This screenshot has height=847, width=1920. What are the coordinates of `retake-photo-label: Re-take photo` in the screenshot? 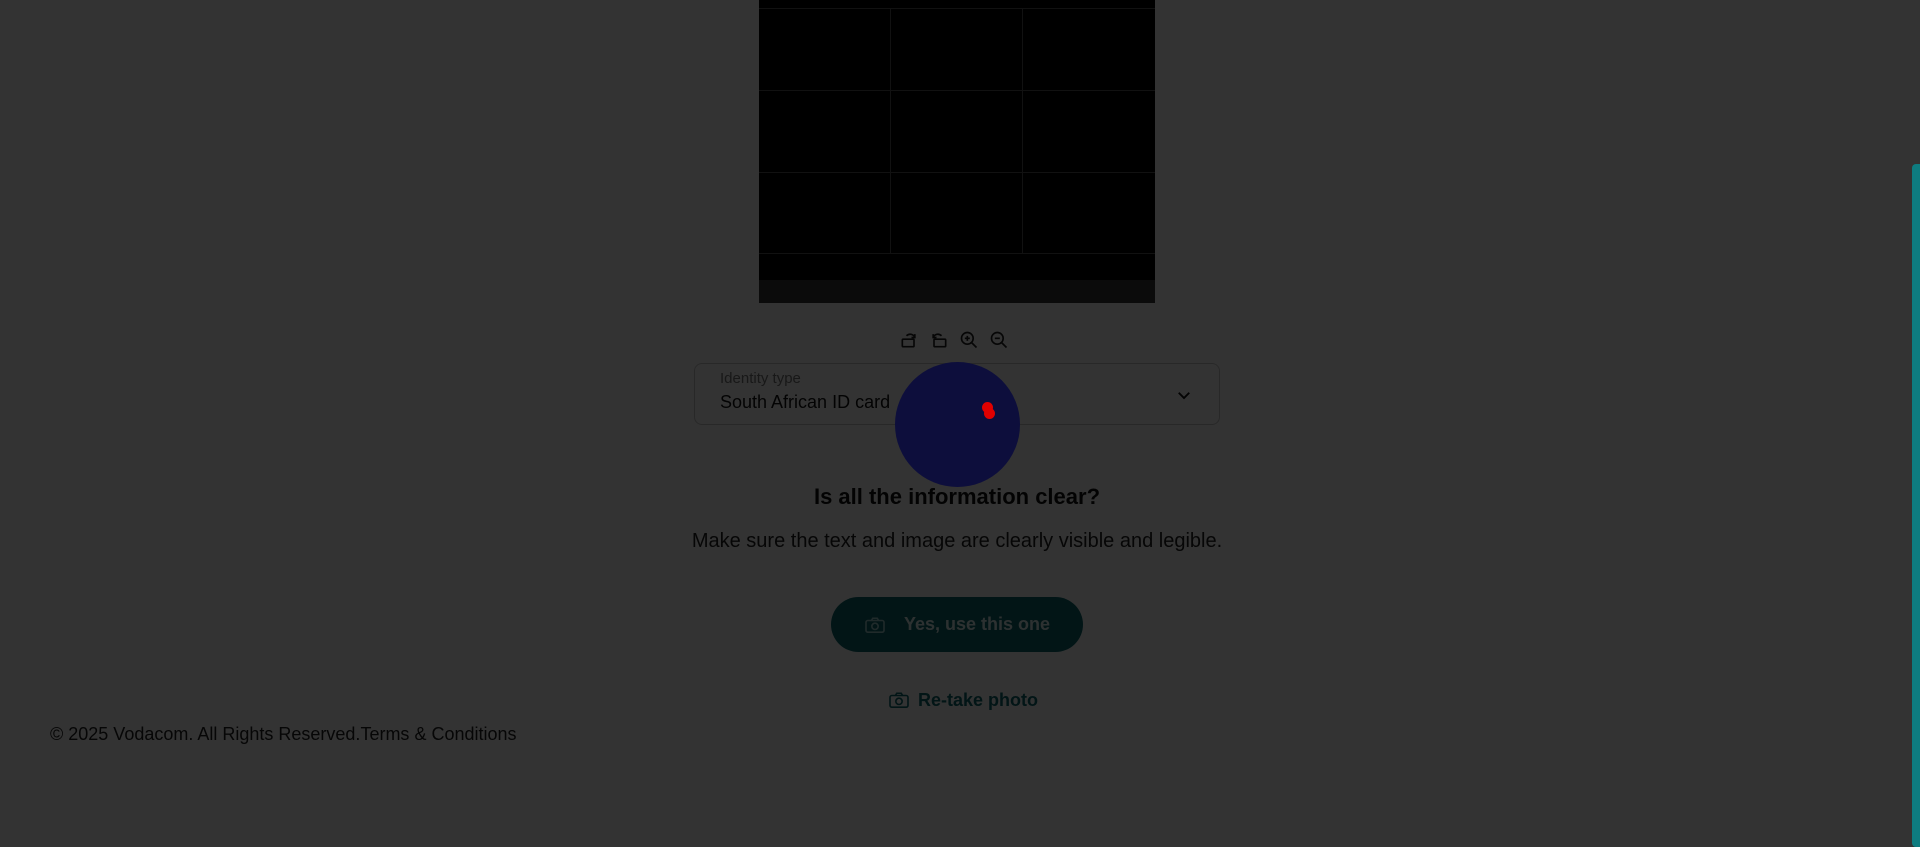 It's located at (978, 699).